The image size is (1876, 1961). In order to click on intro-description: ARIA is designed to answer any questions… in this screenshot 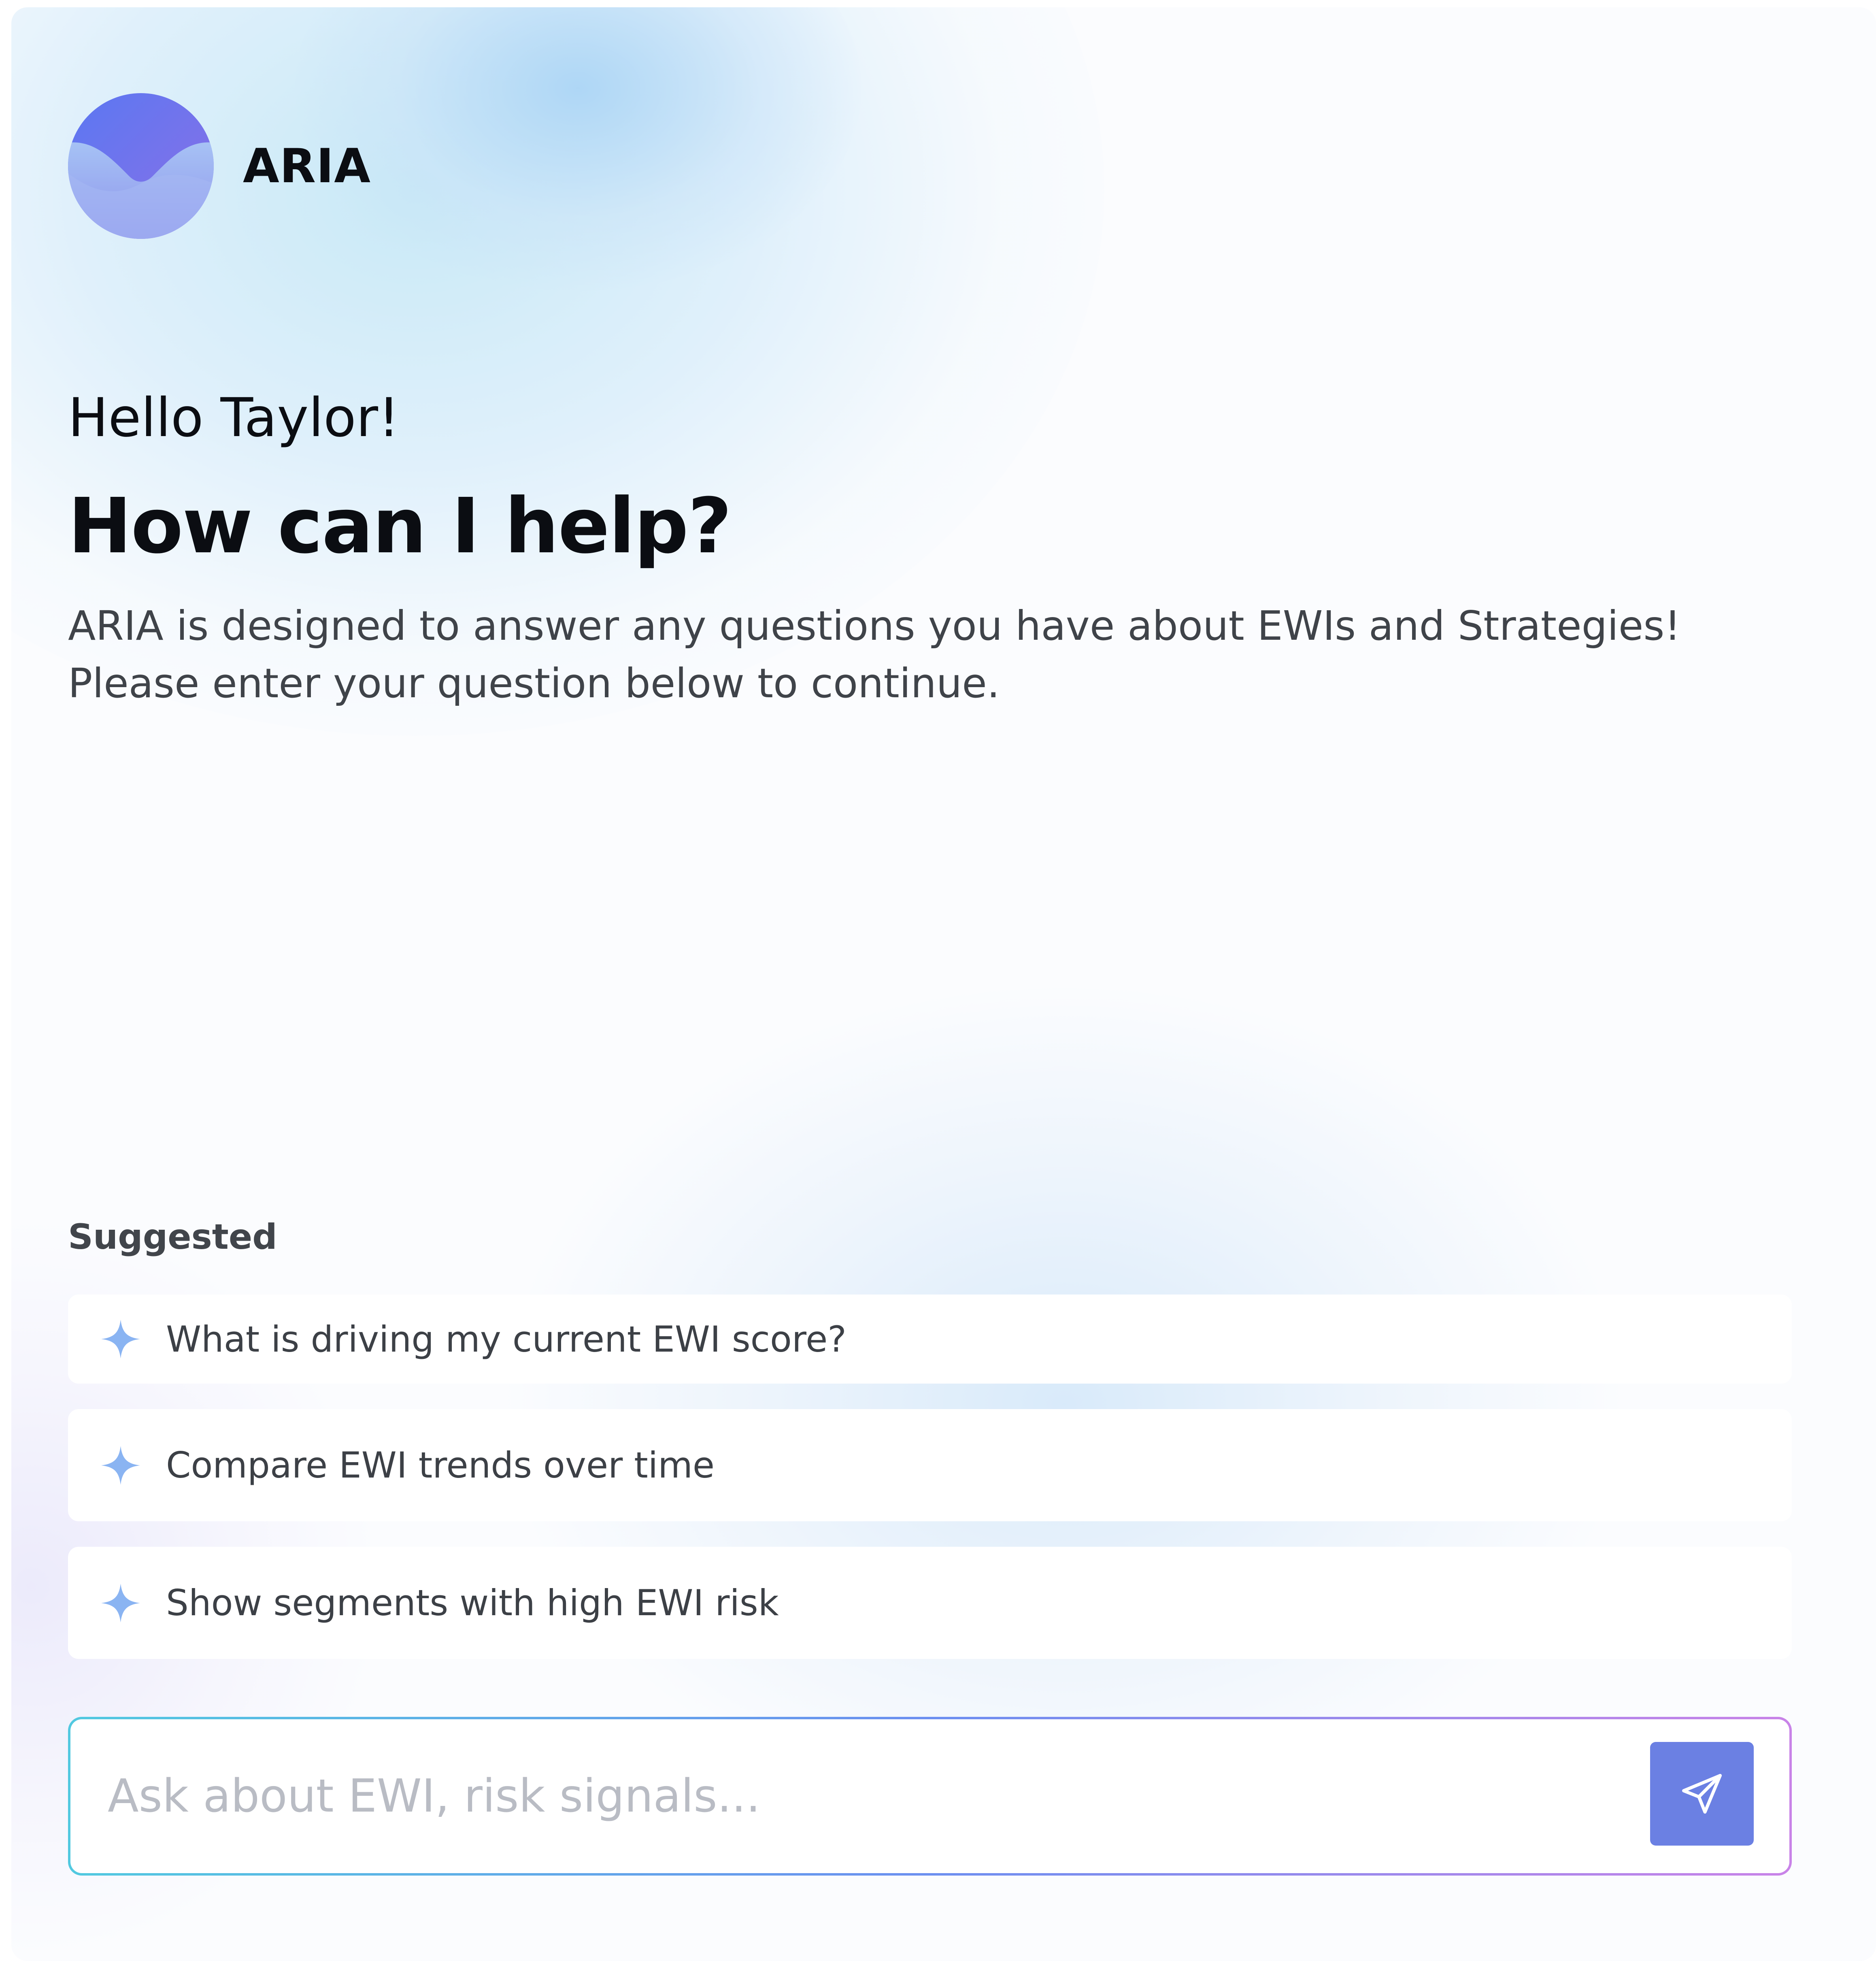, I will do `click(875, 655)`.